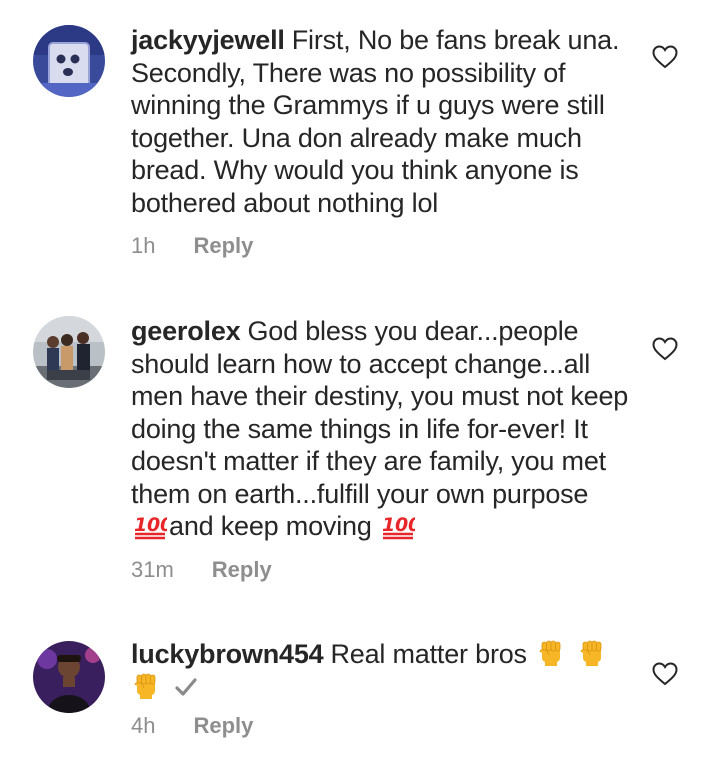 This screenshot has width=720, height=771. Describe the element at coordinates (381, 670) in the screenshot. I see `comment-text: luckybrown454 Real matter bros` at that location.